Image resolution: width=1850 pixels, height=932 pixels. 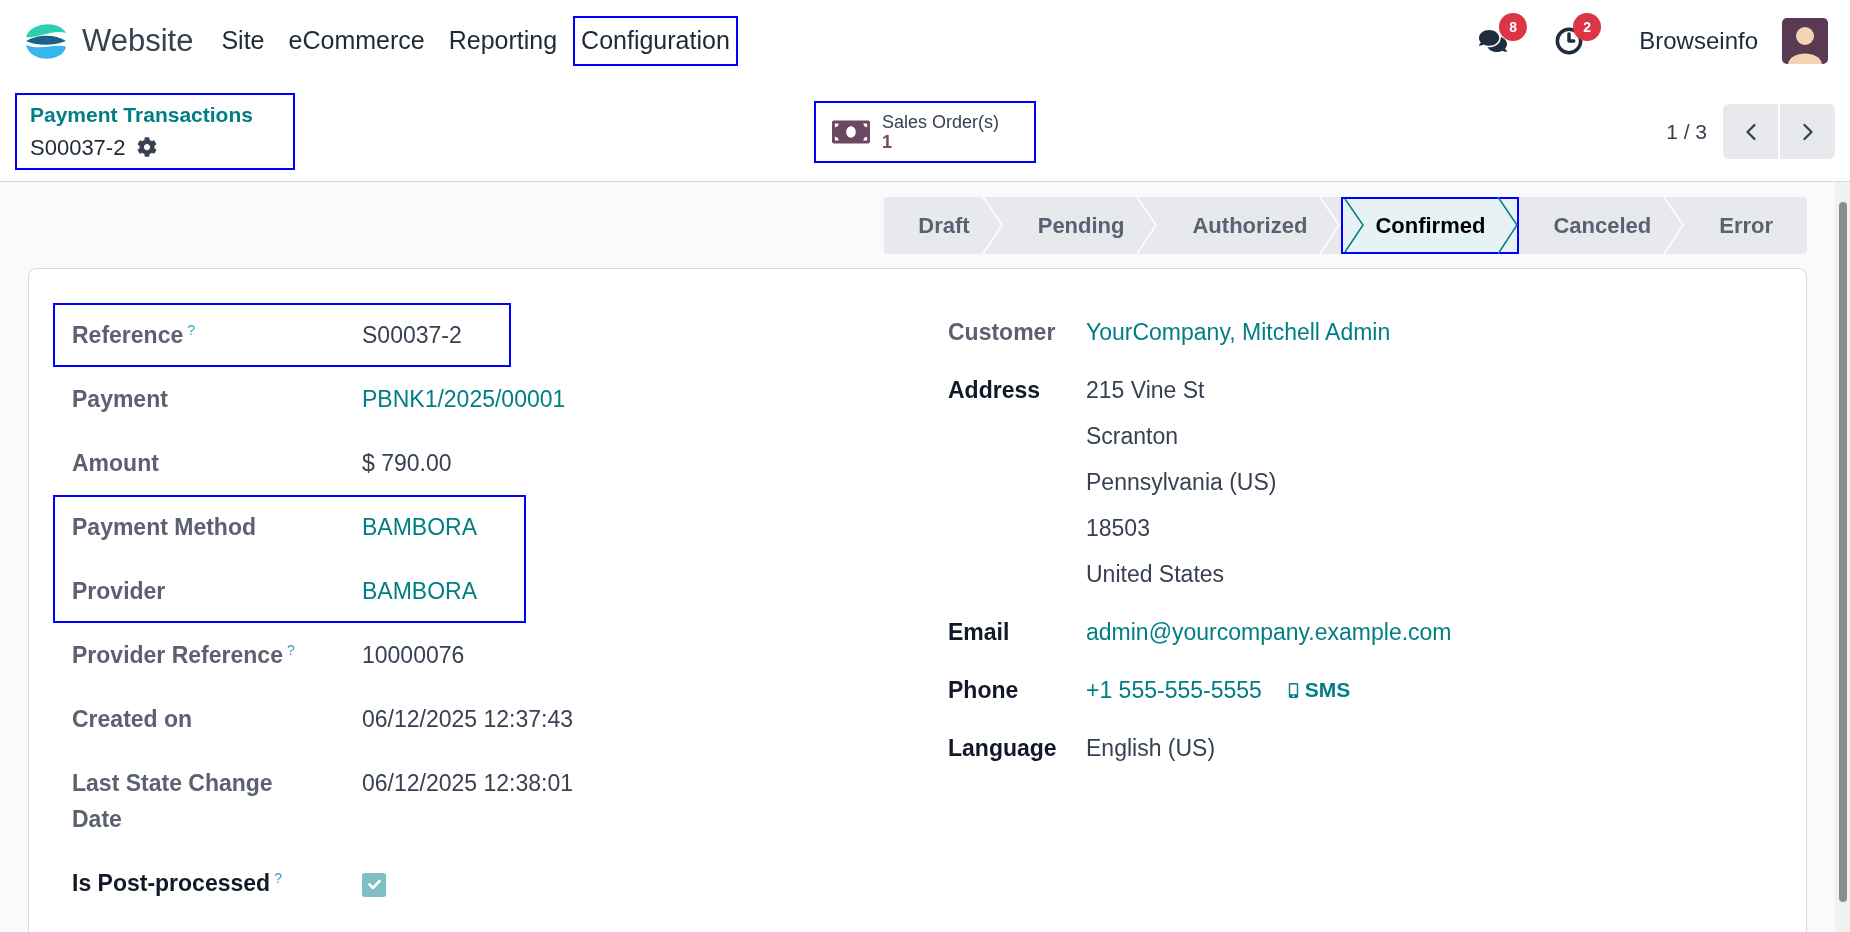 I want to click on field-label: Customer, so click(x=1002, y=332).